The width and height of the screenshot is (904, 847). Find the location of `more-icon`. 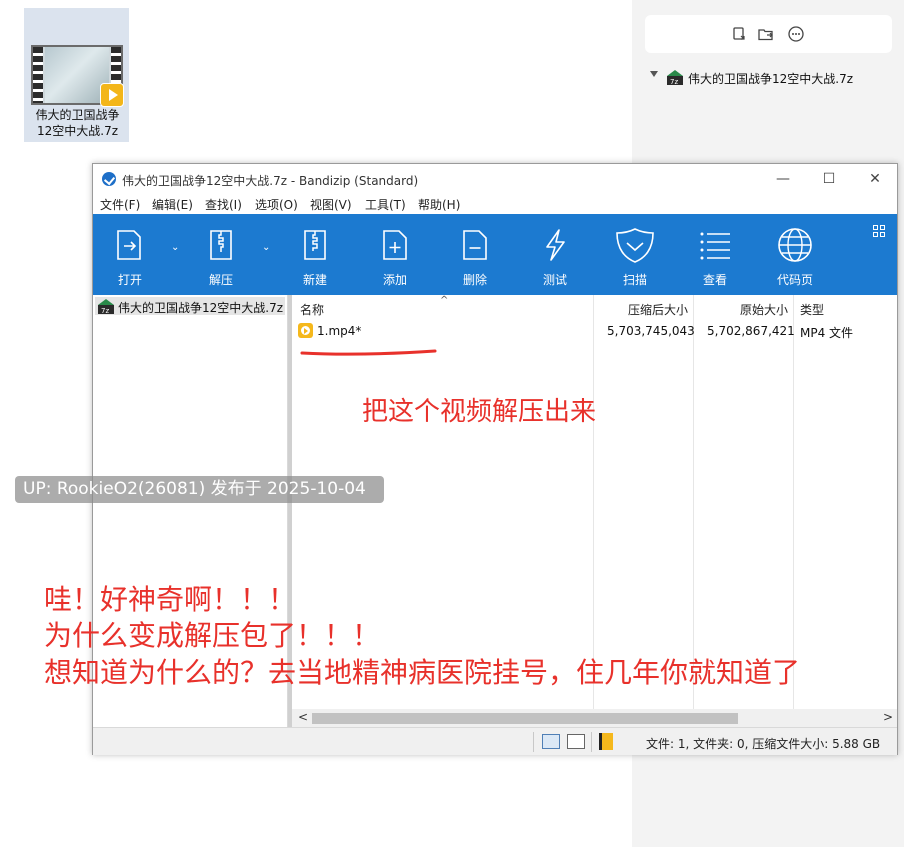

more-icon is located at coordinates (796, 34).